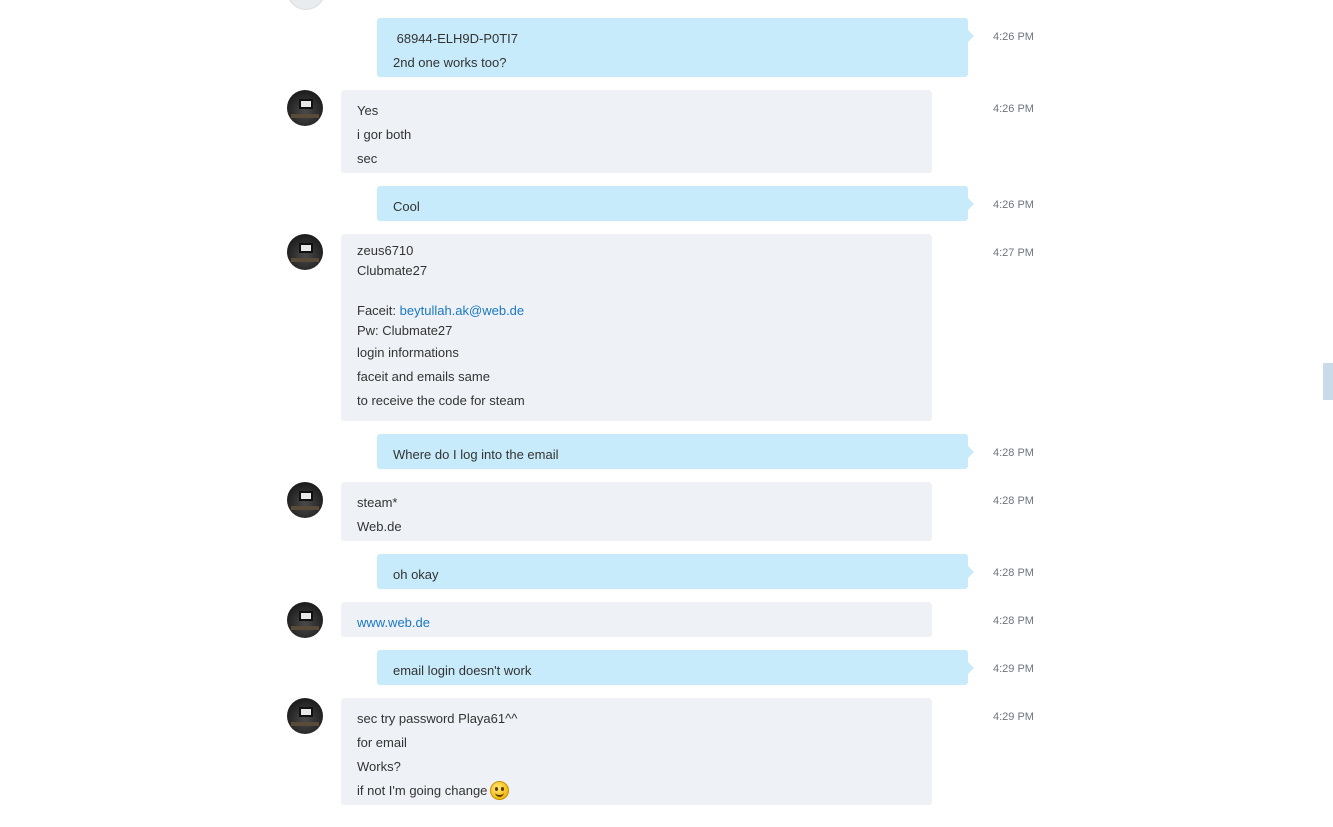  Describe the element at coordinates (306, 5) in the screenshot. I see `avatar` at that location.